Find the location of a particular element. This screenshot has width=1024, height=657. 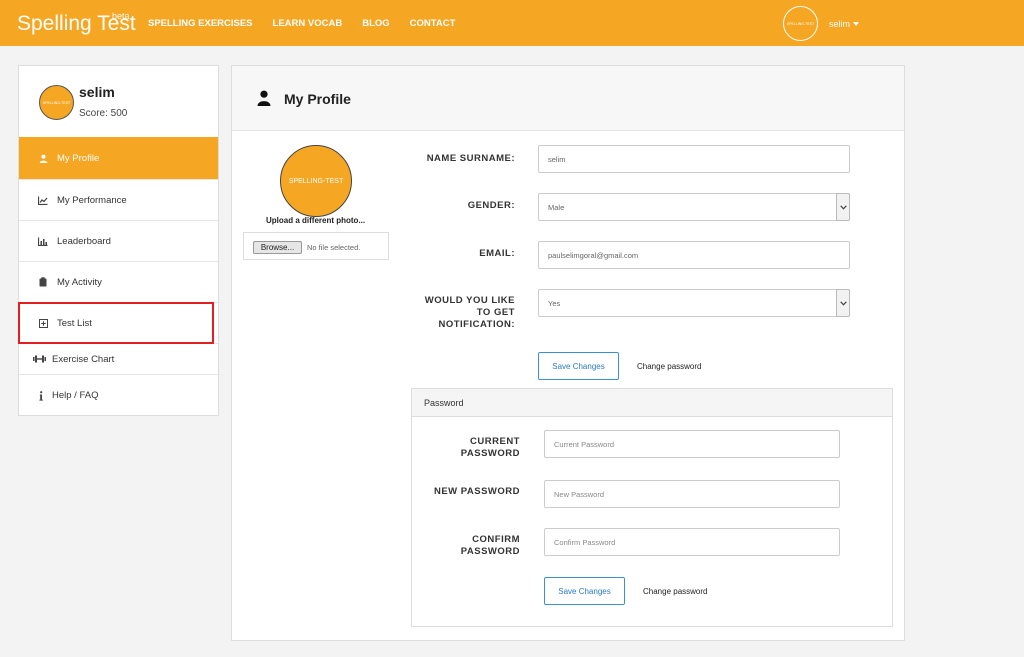

avatar-text: SPELLING-TEST is located at coordinates (56, 102).